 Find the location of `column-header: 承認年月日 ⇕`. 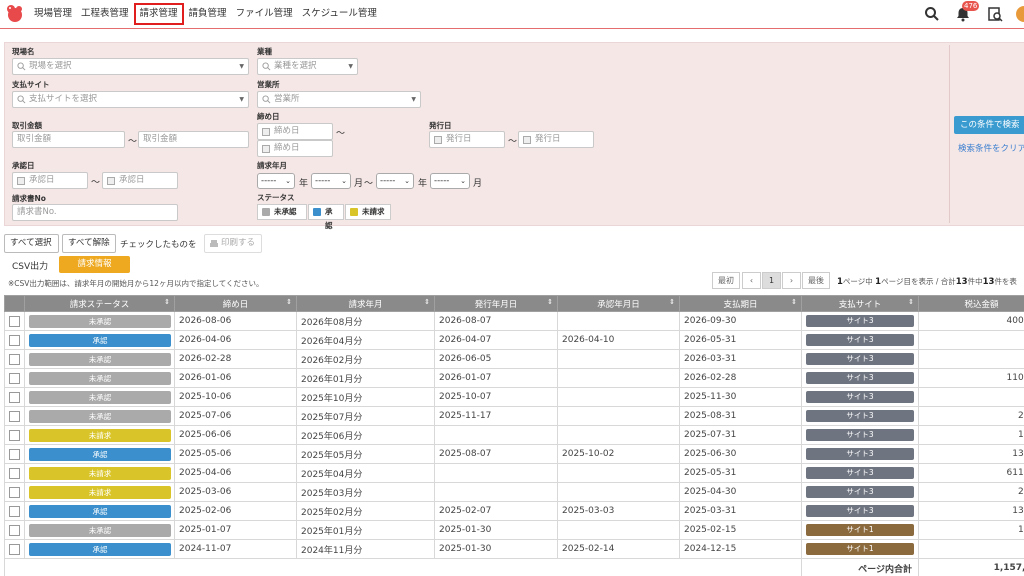

column-header: 承認年月日 ⇕ is located at coordinates (618, 303).